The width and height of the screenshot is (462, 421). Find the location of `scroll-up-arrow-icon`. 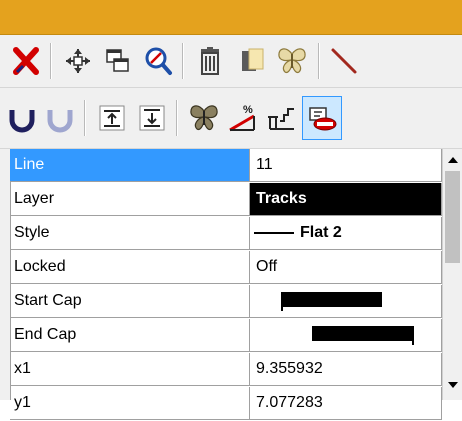

scroll-up-arrow-icon is located at coordinates (452, 160).